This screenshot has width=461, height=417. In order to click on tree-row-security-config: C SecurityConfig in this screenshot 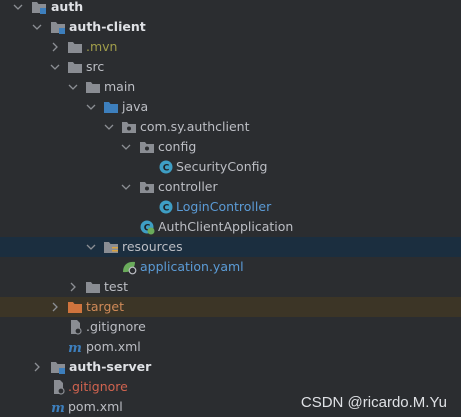, I will do `click(230, 167)`.